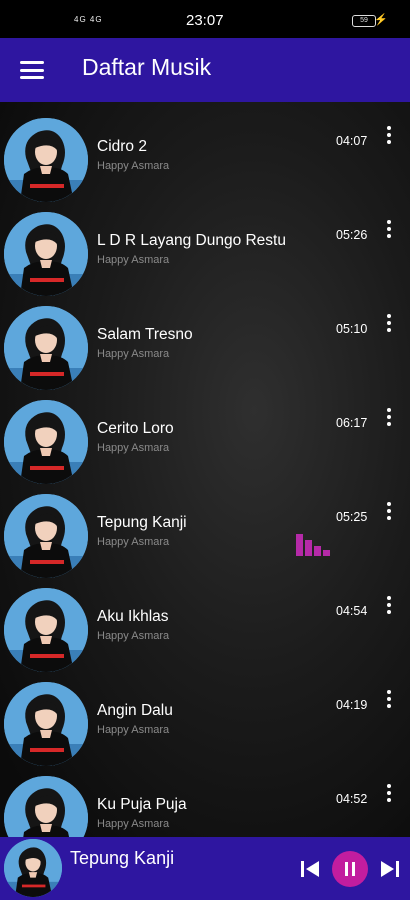  Describe the element at coordinates (350, 869) in the screenshot. I see `pause-button` at that location.